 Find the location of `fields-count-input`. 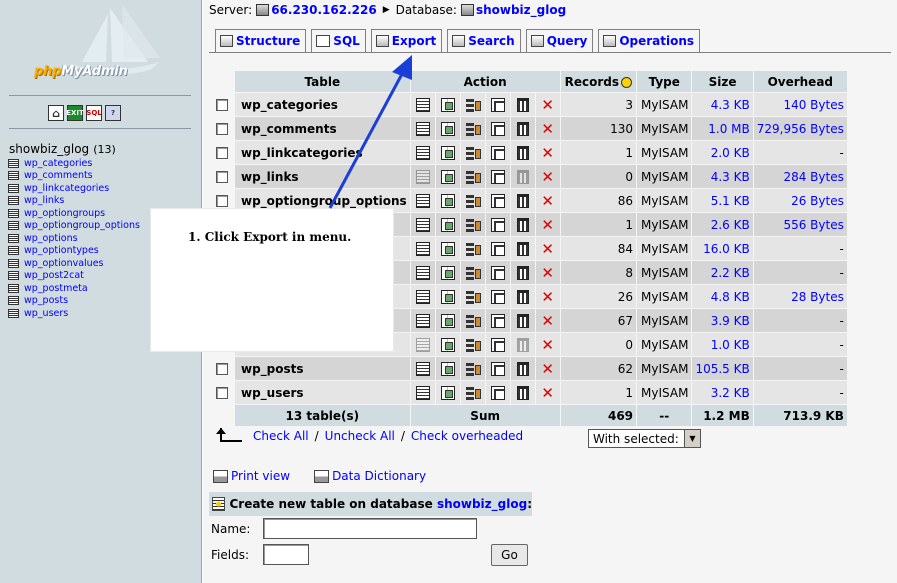

fields-count-input is located at coordinates (286, 554).